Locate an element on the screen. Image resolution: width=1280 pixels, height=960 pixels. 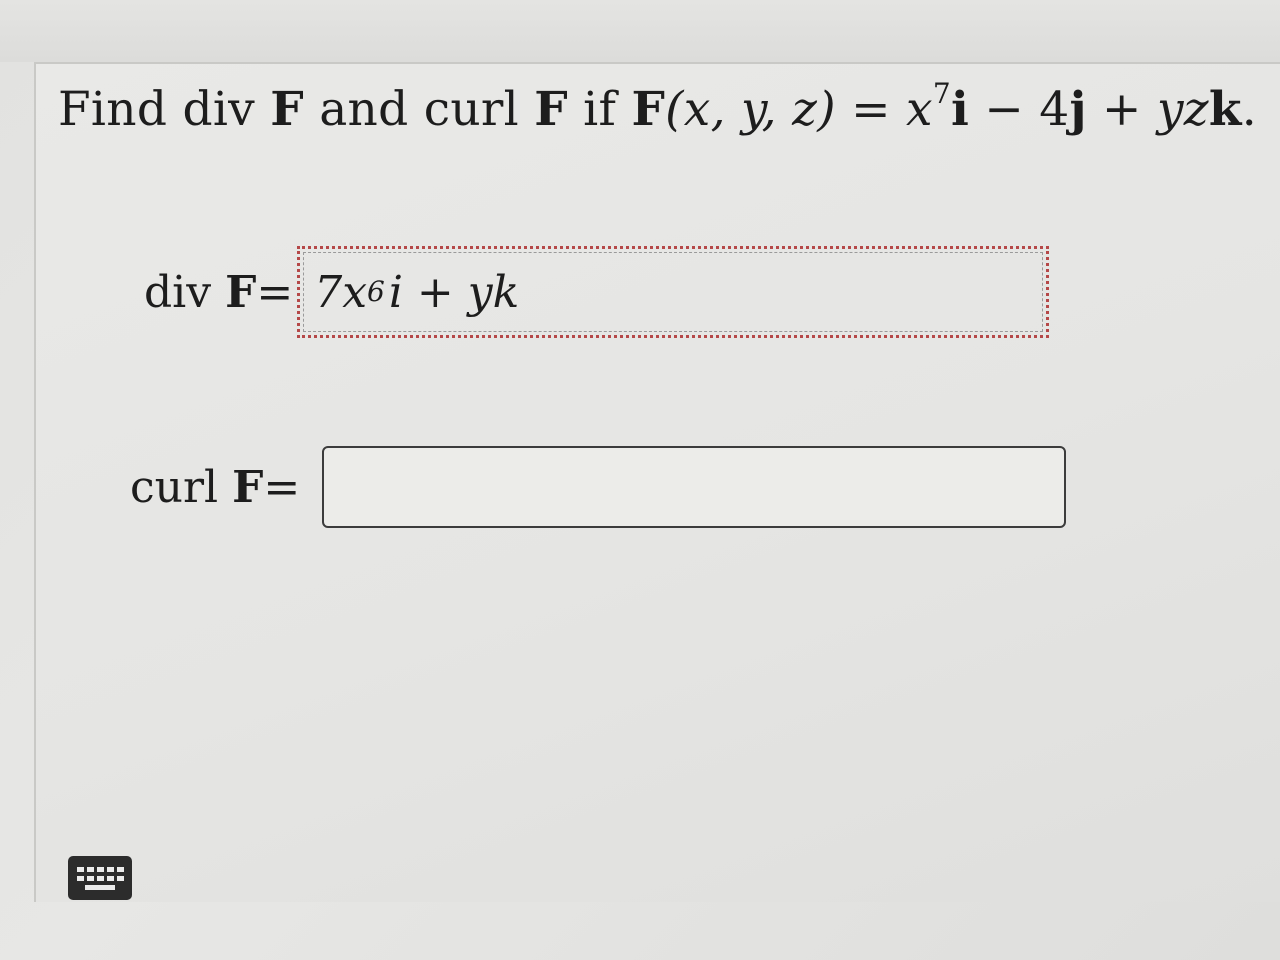
div-row: div F= 7x 6 i + yk is located at coordinates (597, 292).